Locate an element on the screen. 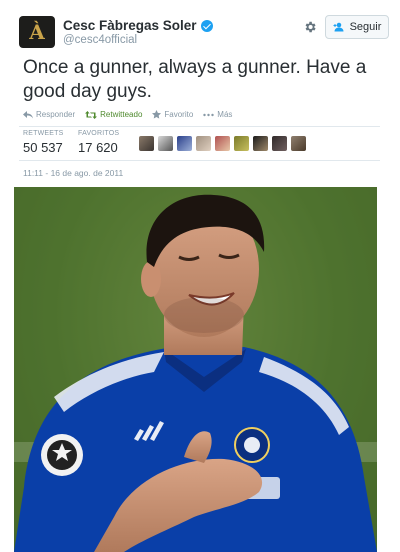  star-icon is located at coordinates (157, 114).